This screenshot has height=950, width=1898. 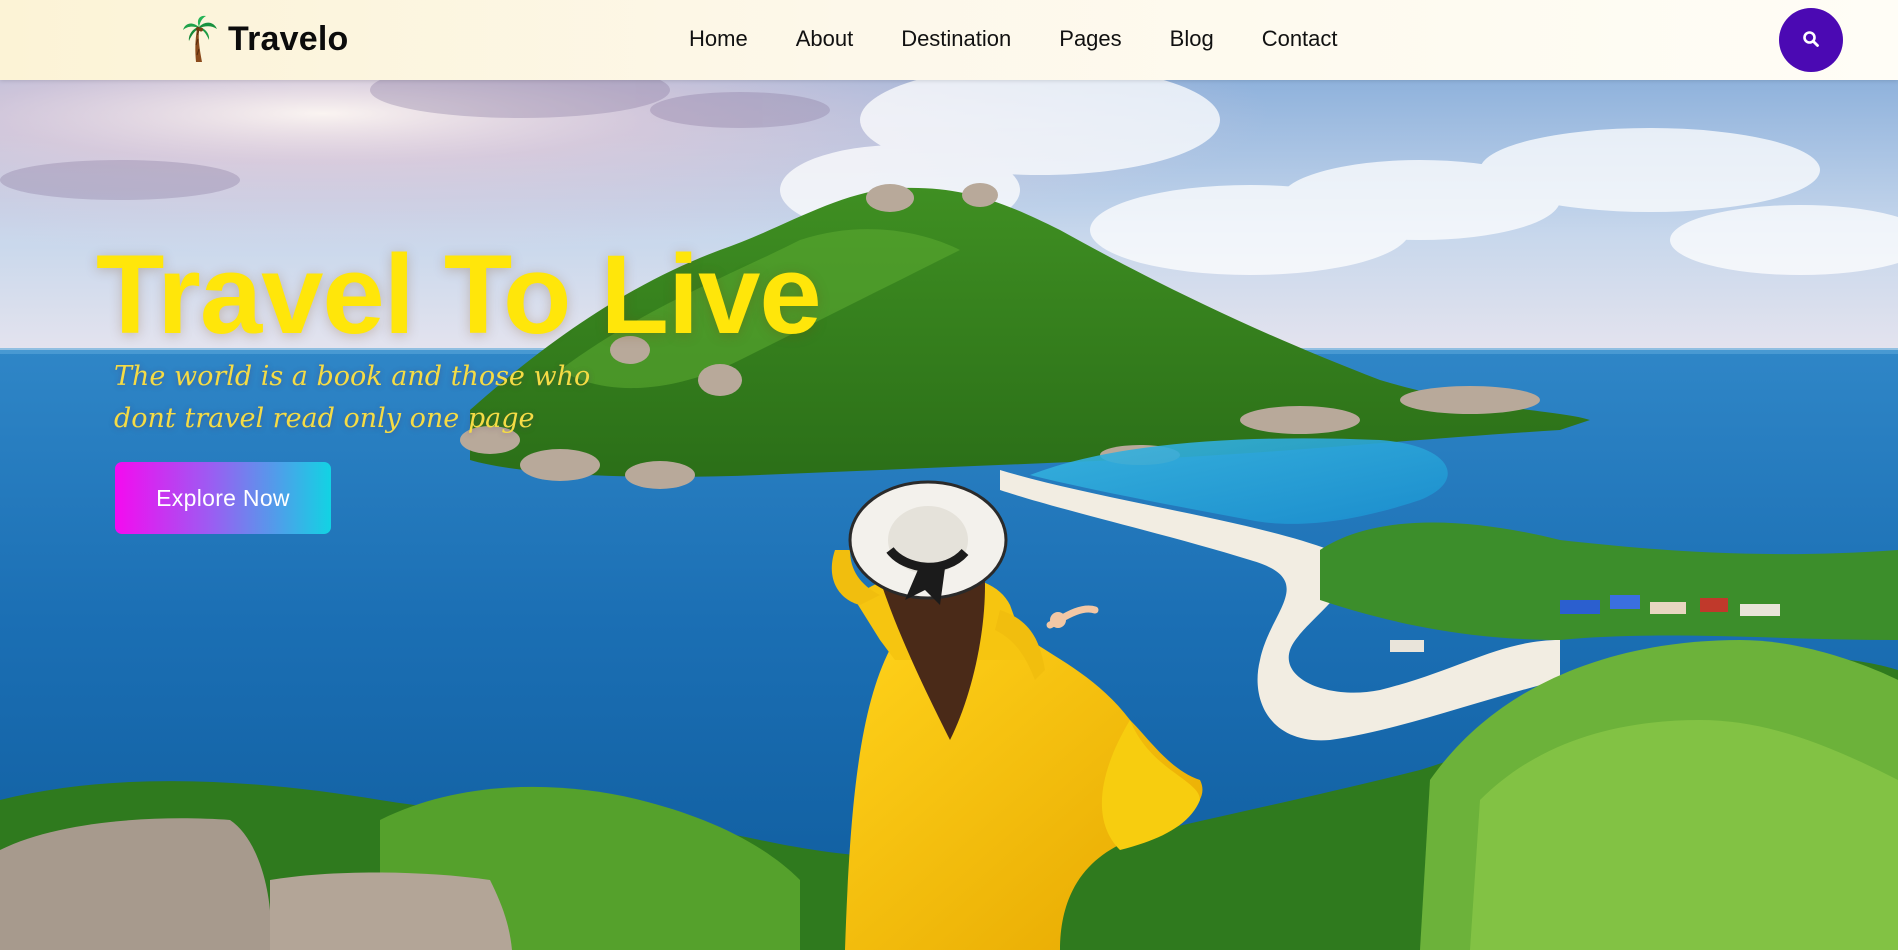 What do you see at coordinates (1090, 39) in the screenshot?
I see `nav-item-pages: Pages` at bounding box center [1090, 39].